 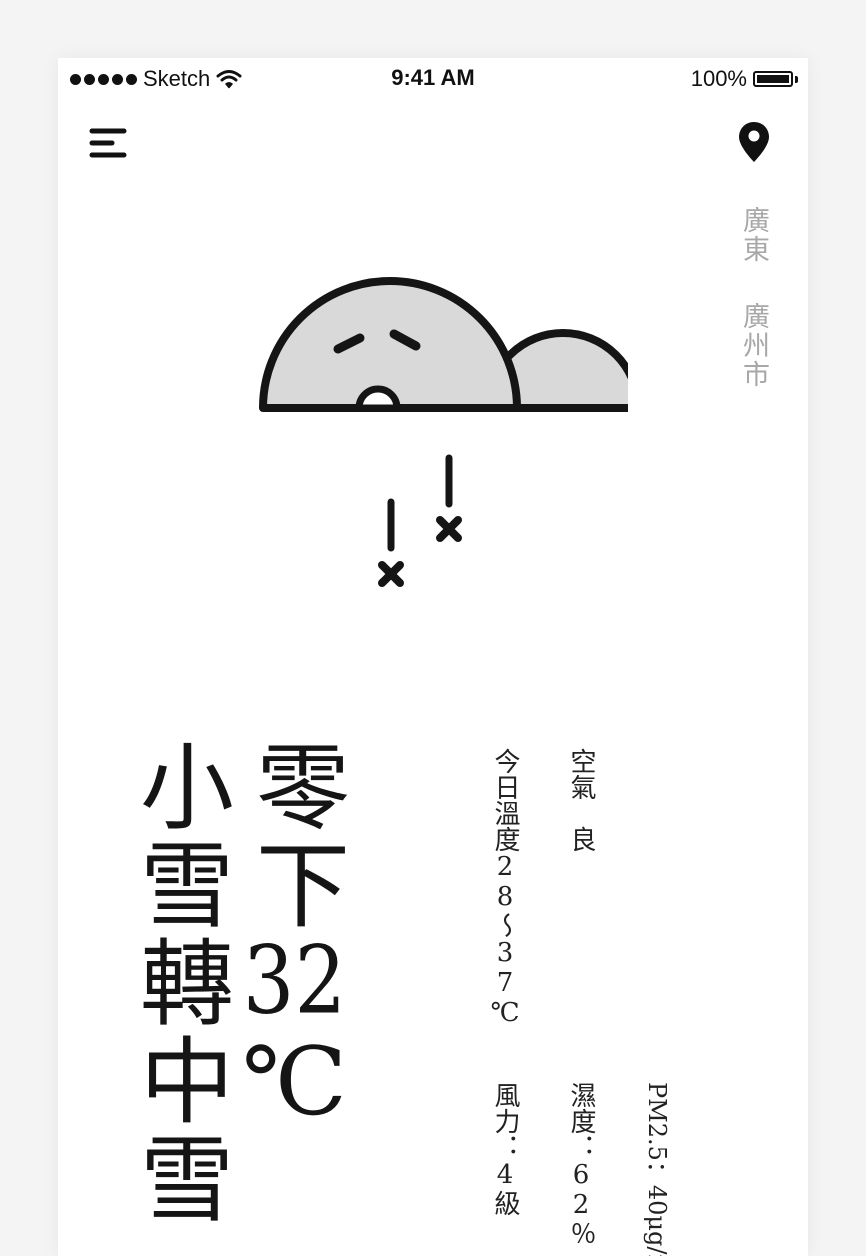 I want to click on status-right: 100%, so click(x=744, y=79).